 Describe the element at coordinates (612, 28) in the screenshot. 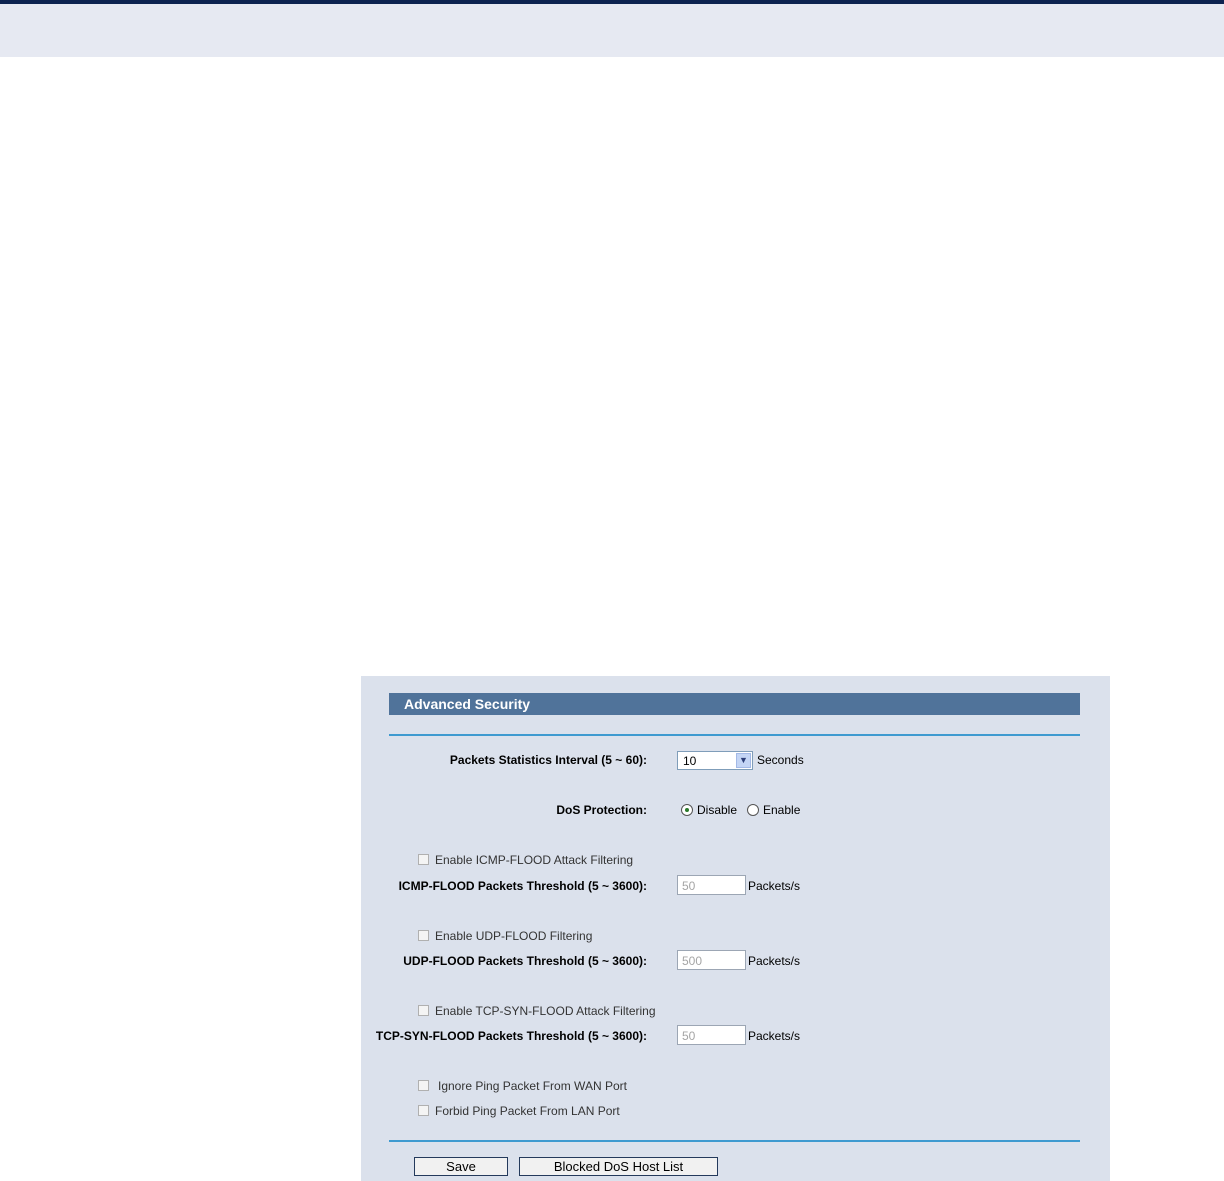

I see `top-banner` at that location.